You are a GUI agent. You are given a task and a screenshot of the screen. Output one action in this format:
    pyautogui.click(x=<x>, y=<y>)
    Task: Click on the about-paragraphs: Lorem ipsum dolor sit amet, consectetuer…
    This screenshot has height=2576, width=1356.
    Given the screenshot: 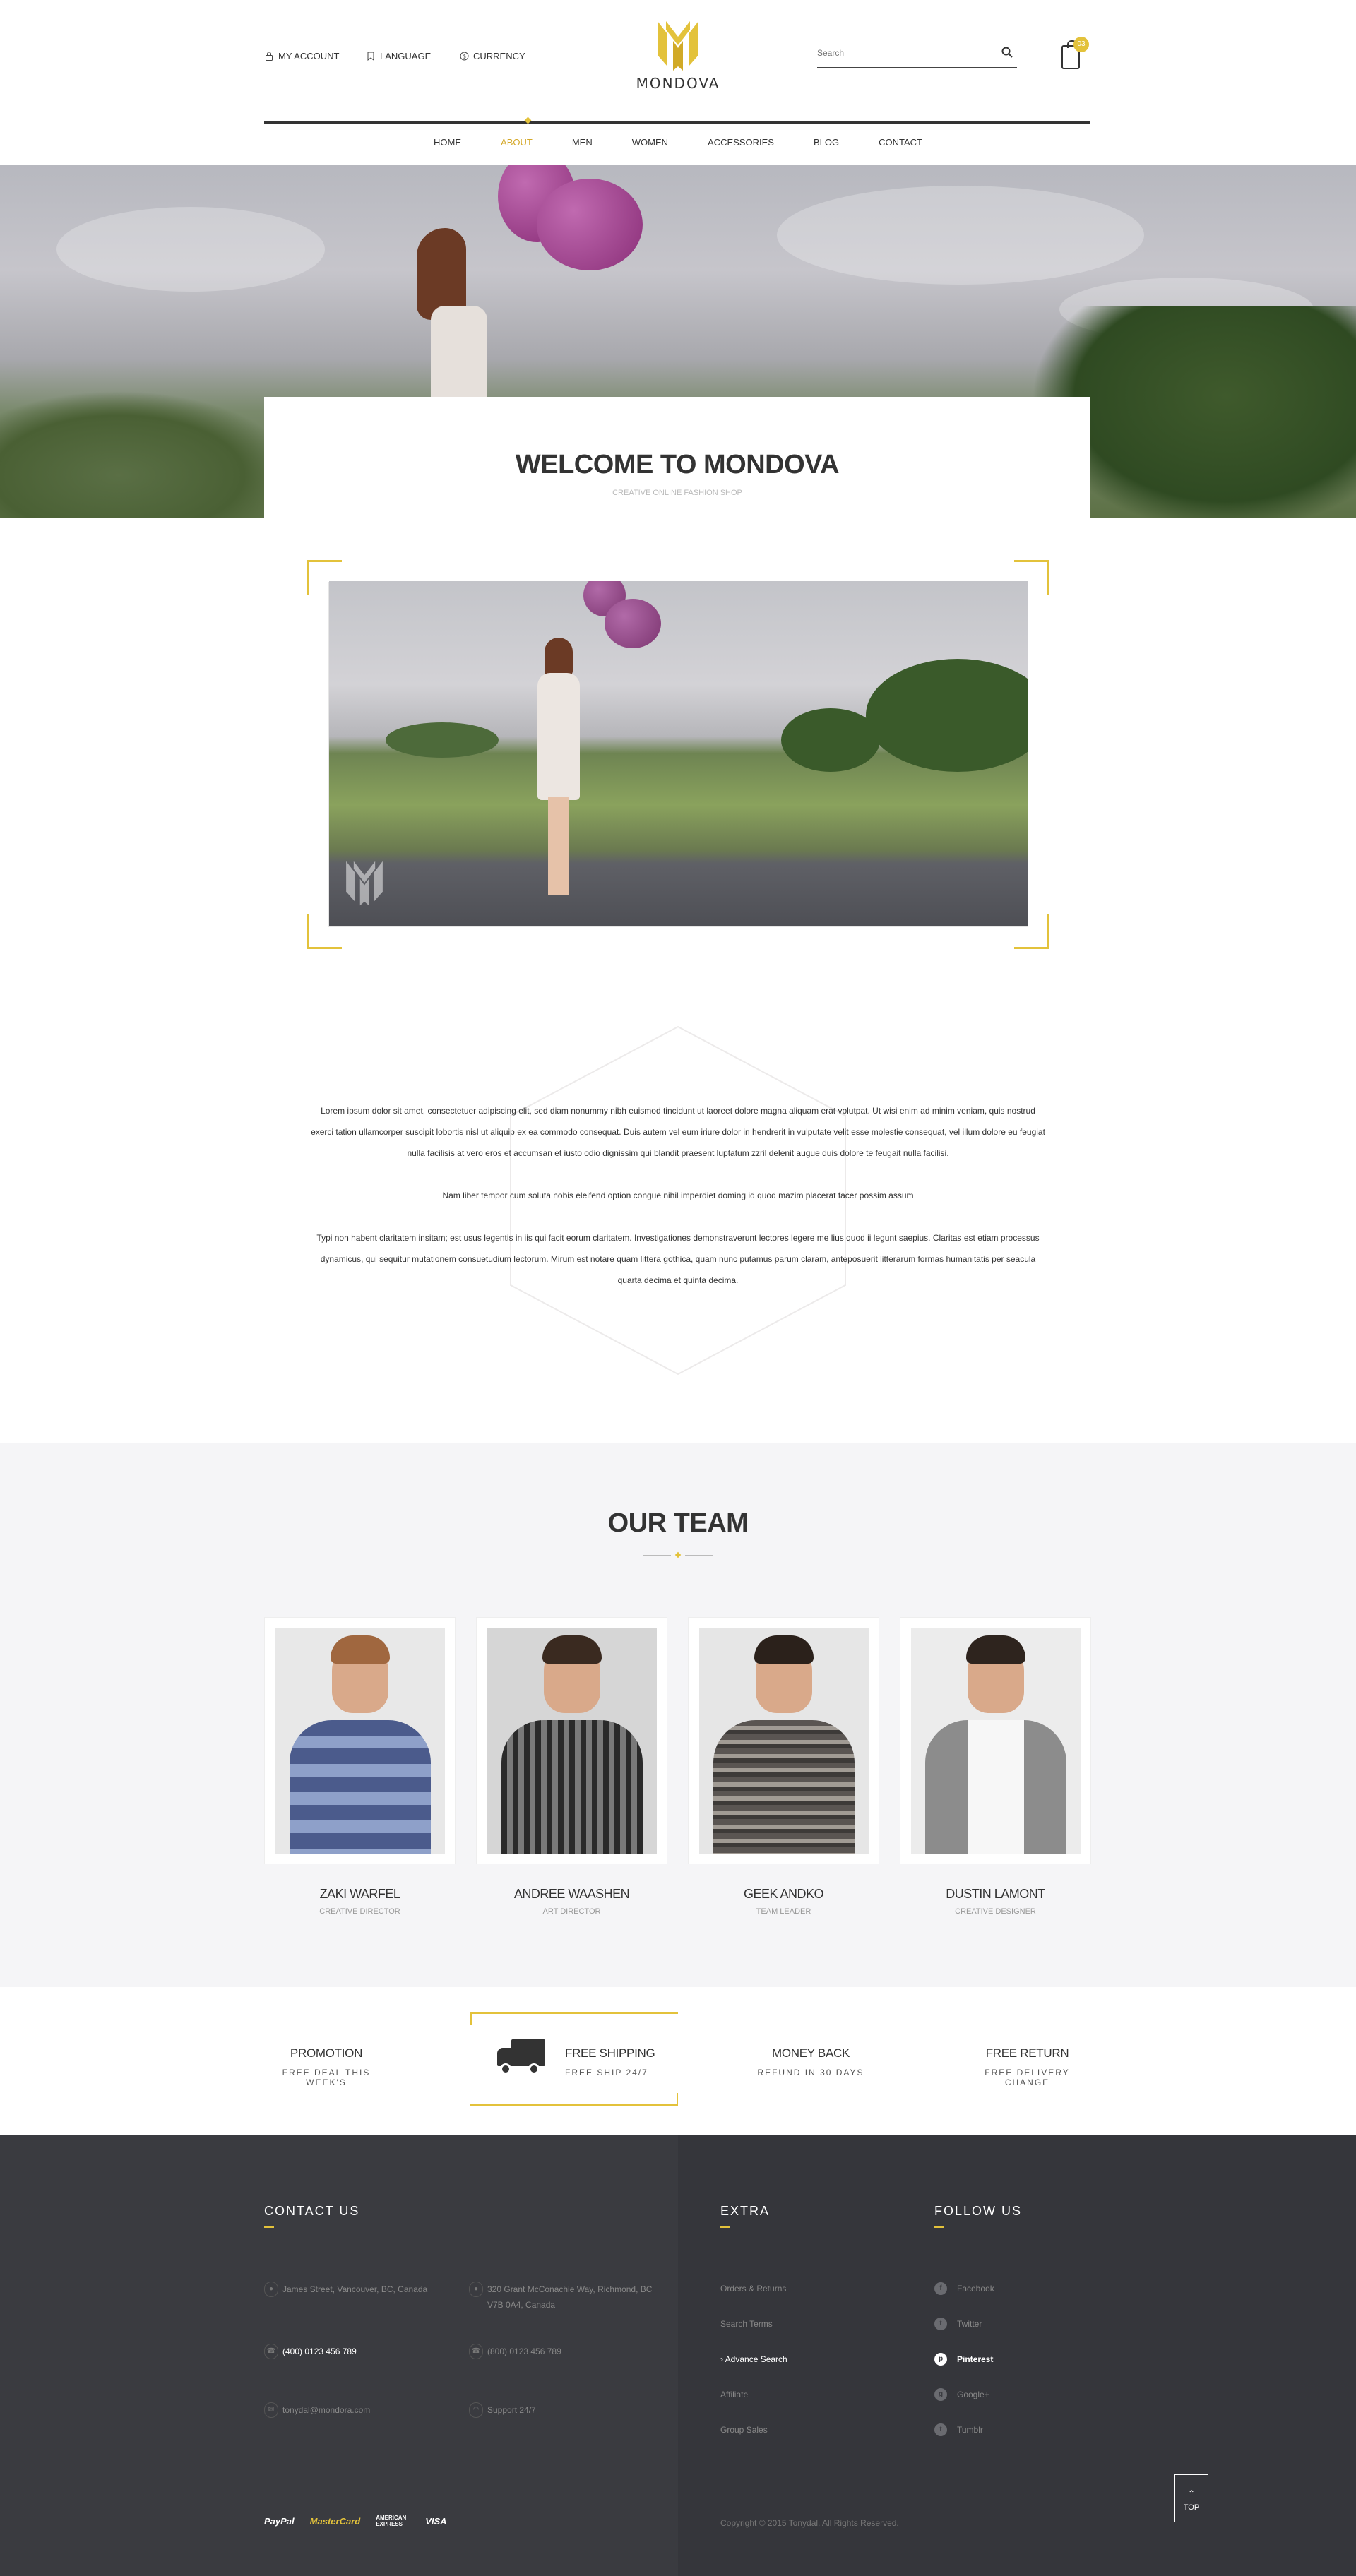 What is the action you would take?
    pyautogui.click(x=678, y=1206)
    